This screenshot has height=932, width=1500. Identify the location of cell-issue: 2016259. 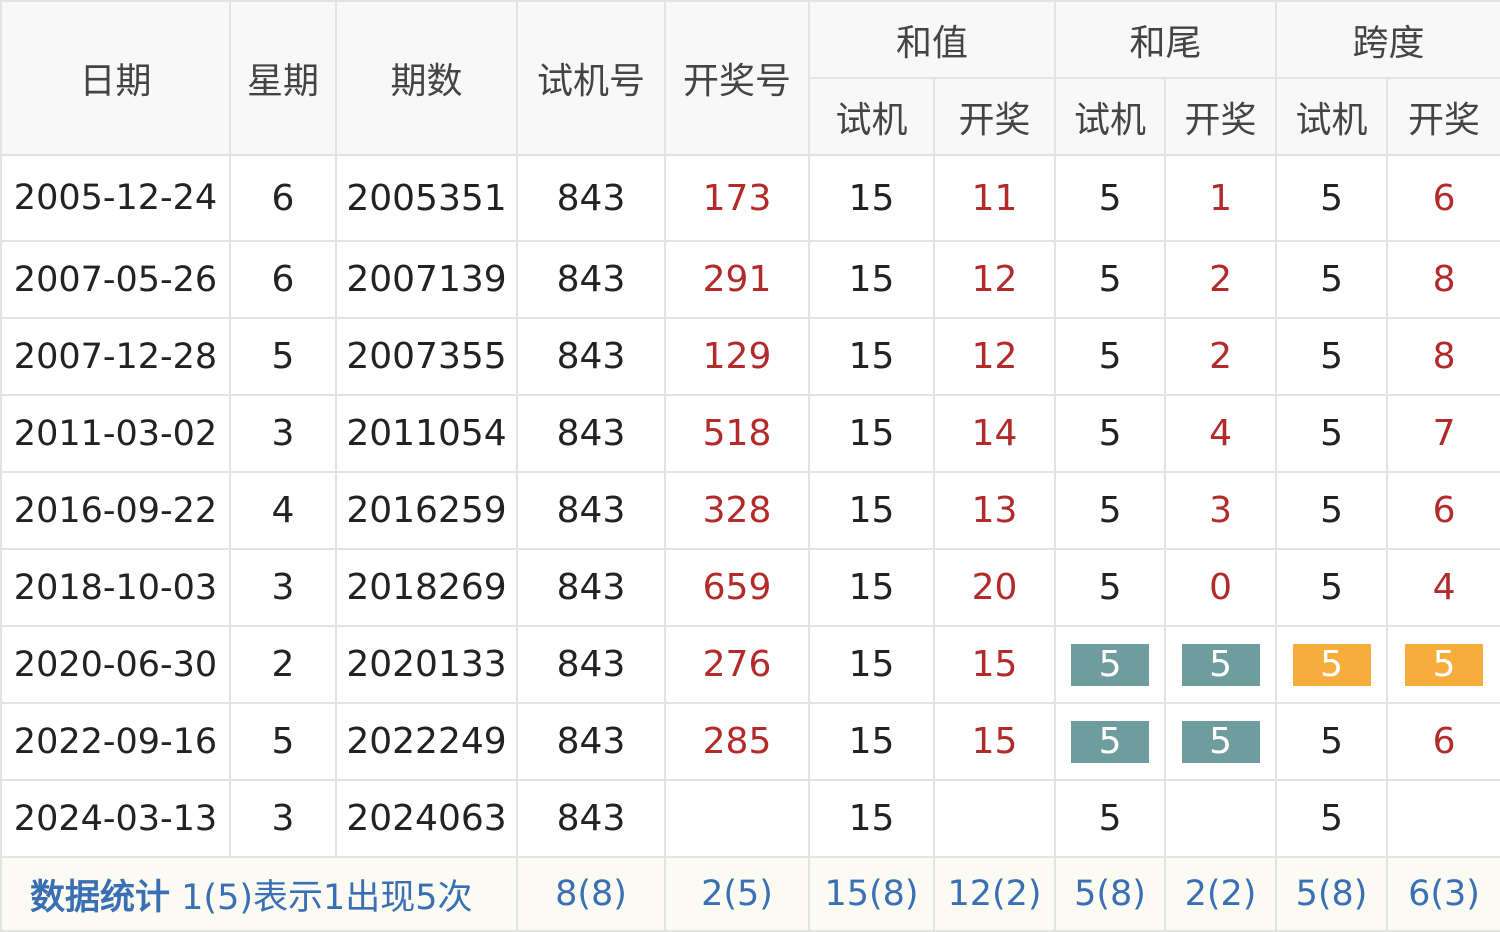
(426, 510).